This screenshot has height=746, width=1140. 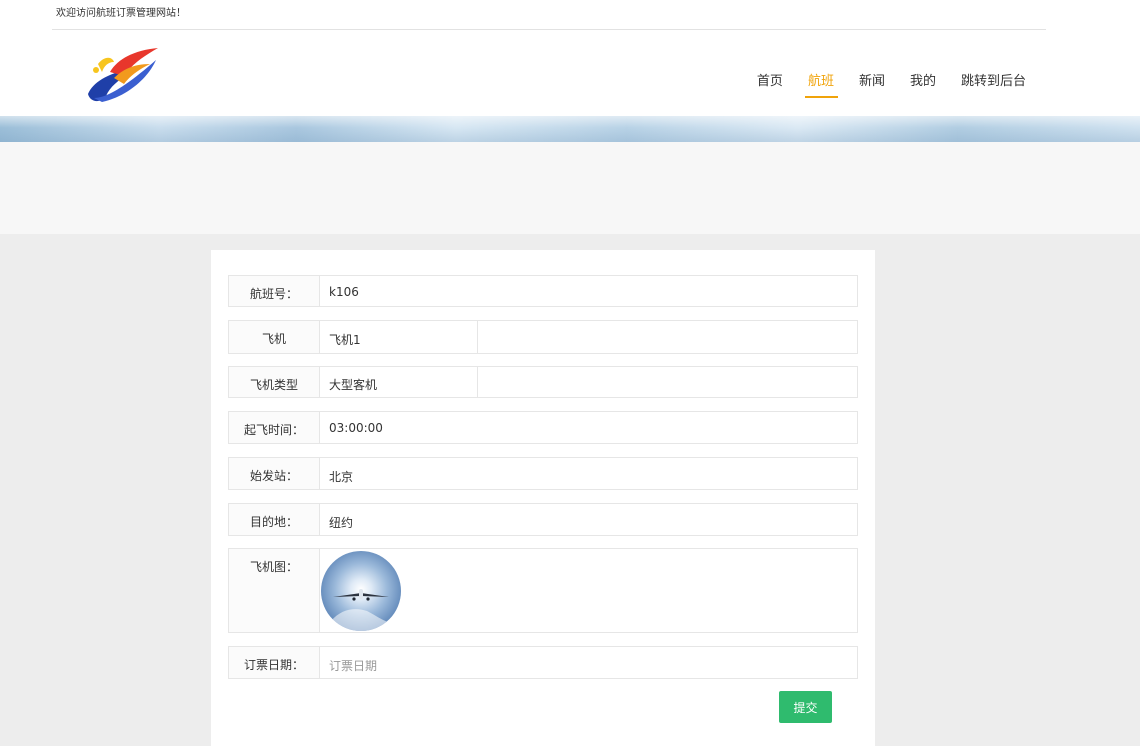 I want to click on plane-type-value: 大型客机, so click(x=353, y=385).